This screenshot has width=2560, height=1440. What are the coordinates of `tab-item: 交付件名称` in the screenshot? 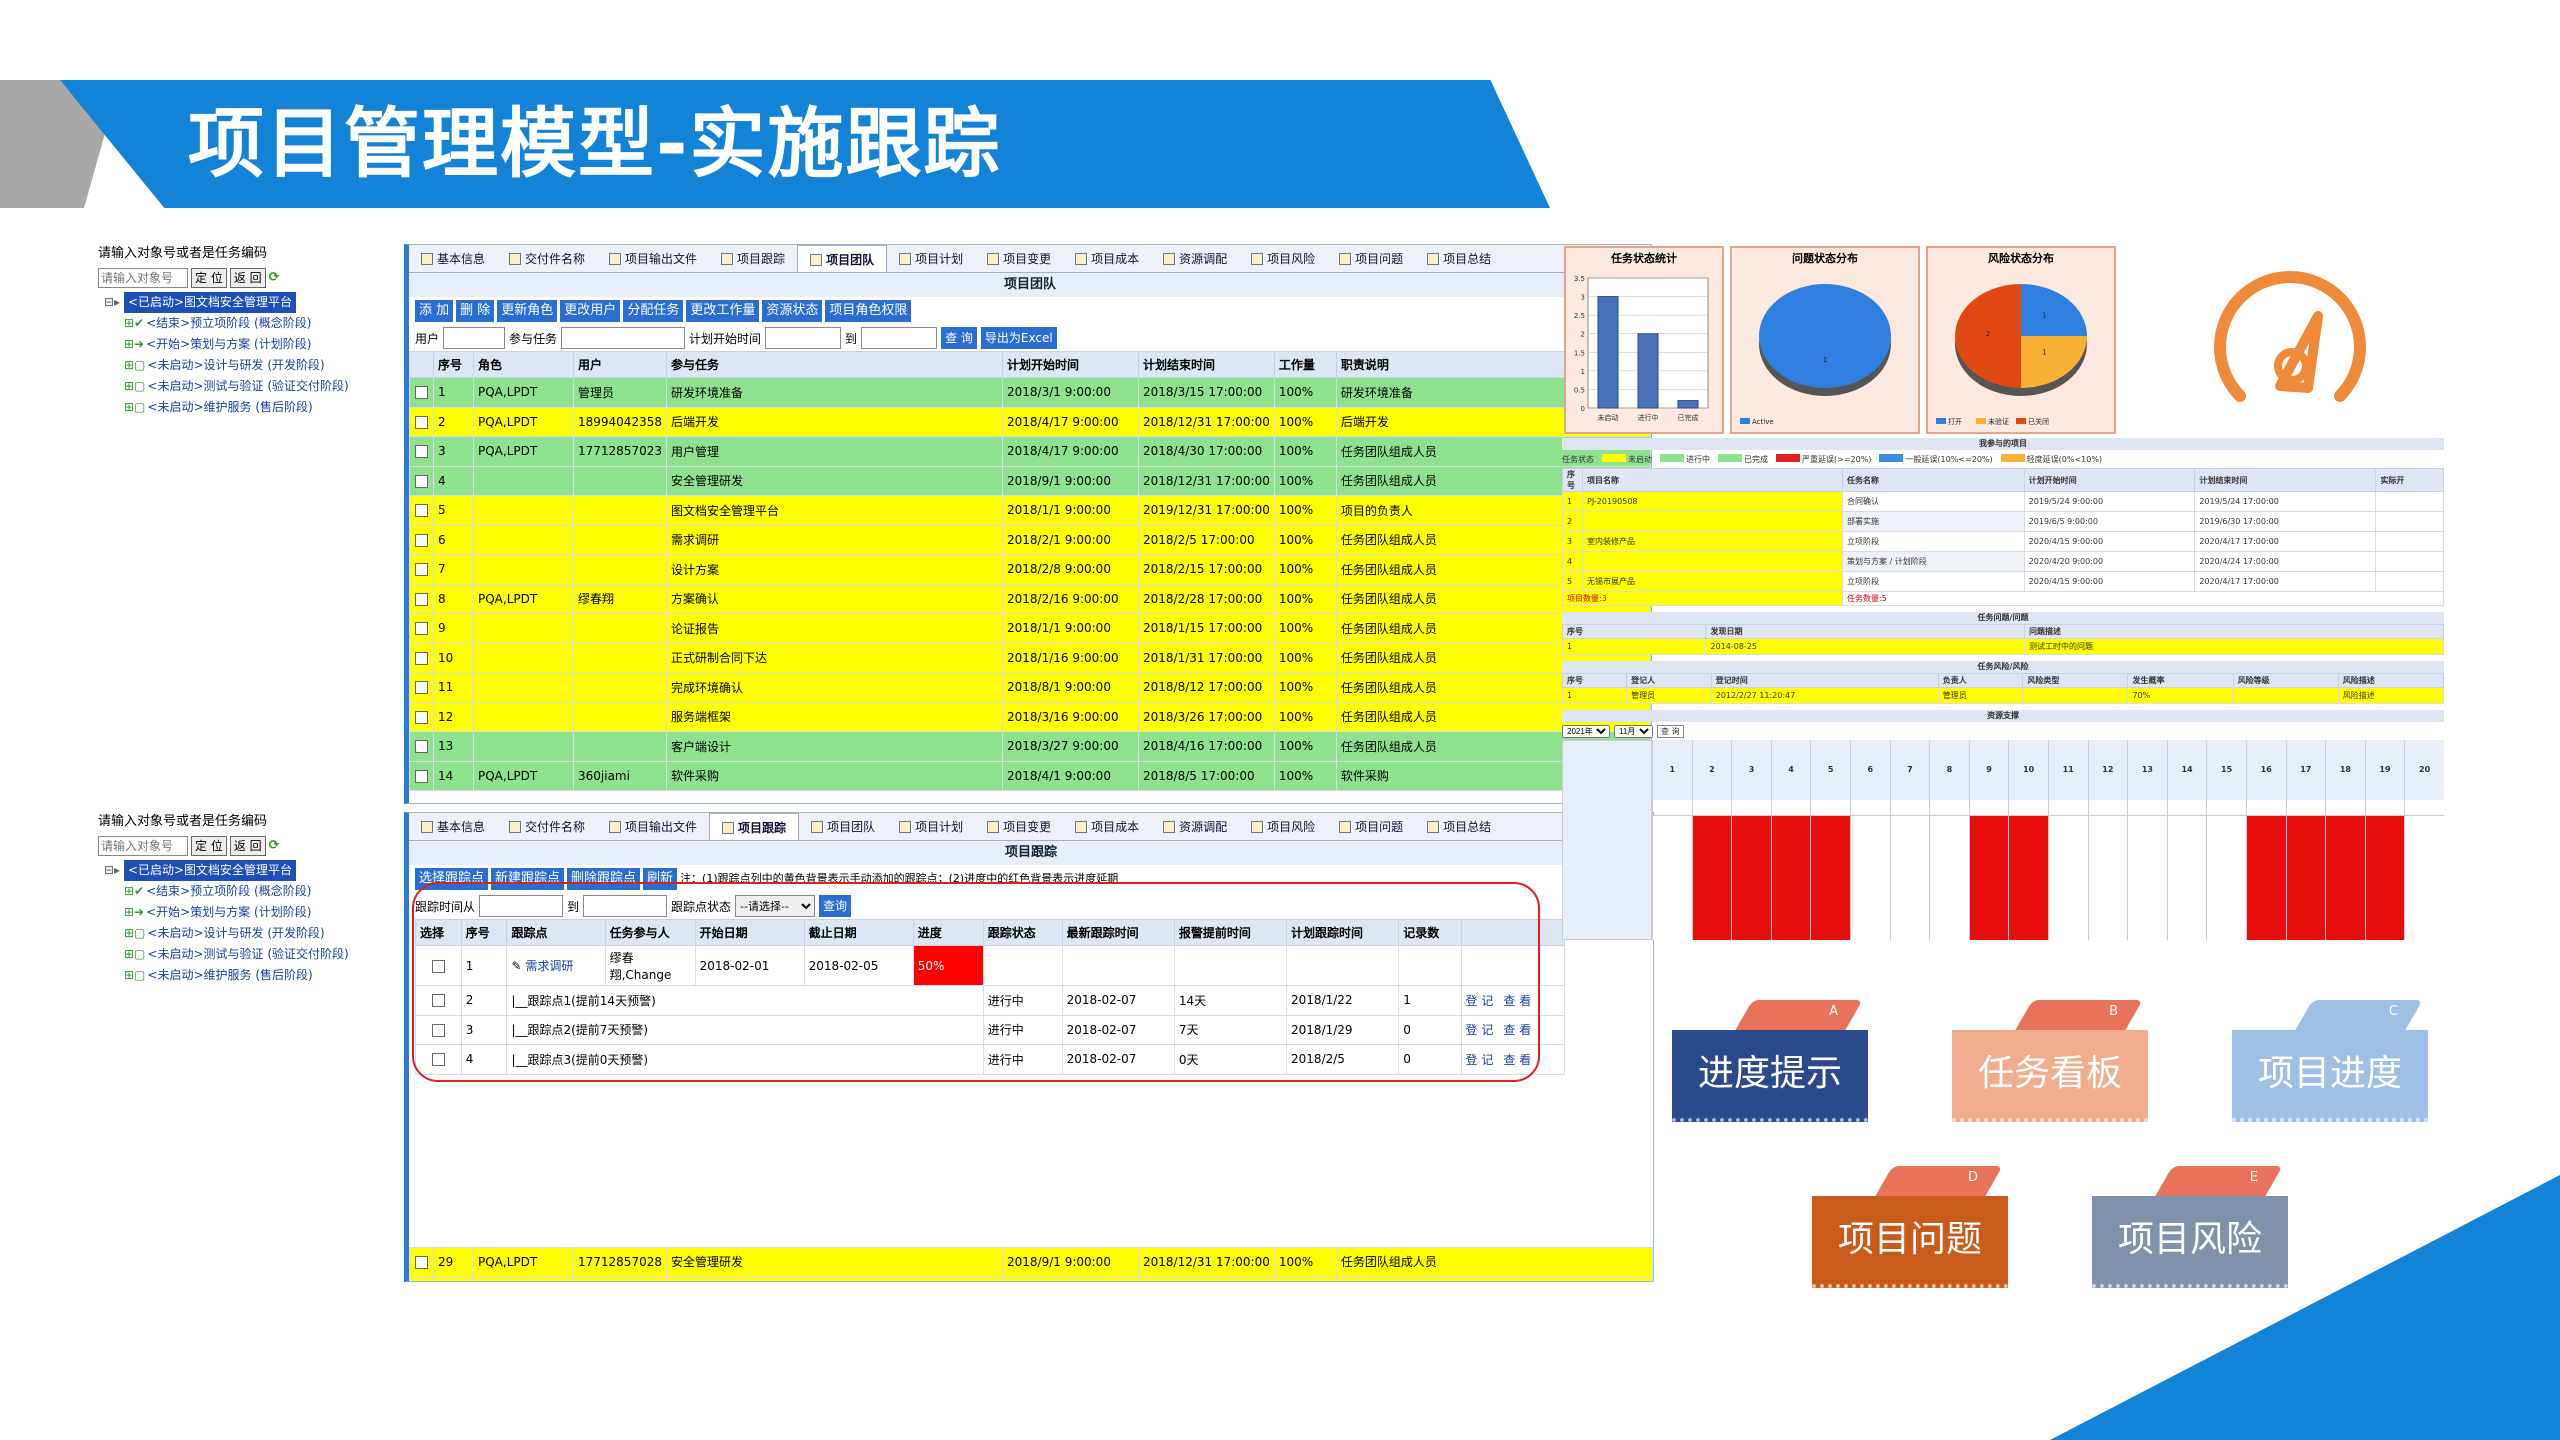 It's located at (547, 826).